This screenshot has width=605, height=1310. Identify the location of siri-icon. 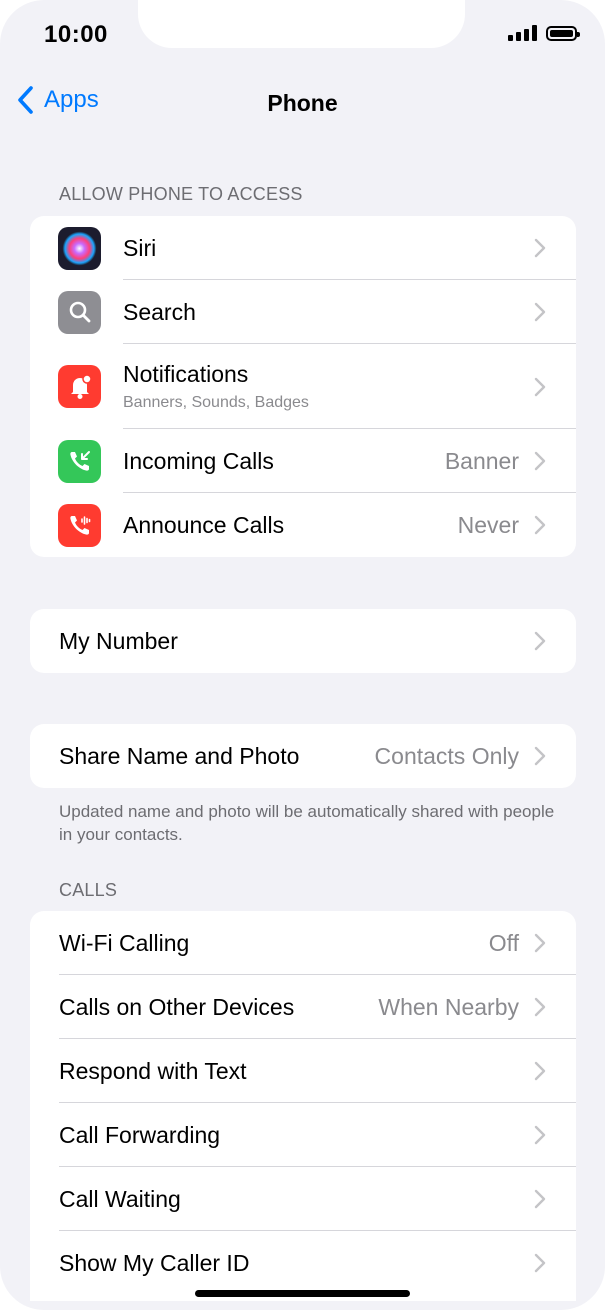
(79, 248).